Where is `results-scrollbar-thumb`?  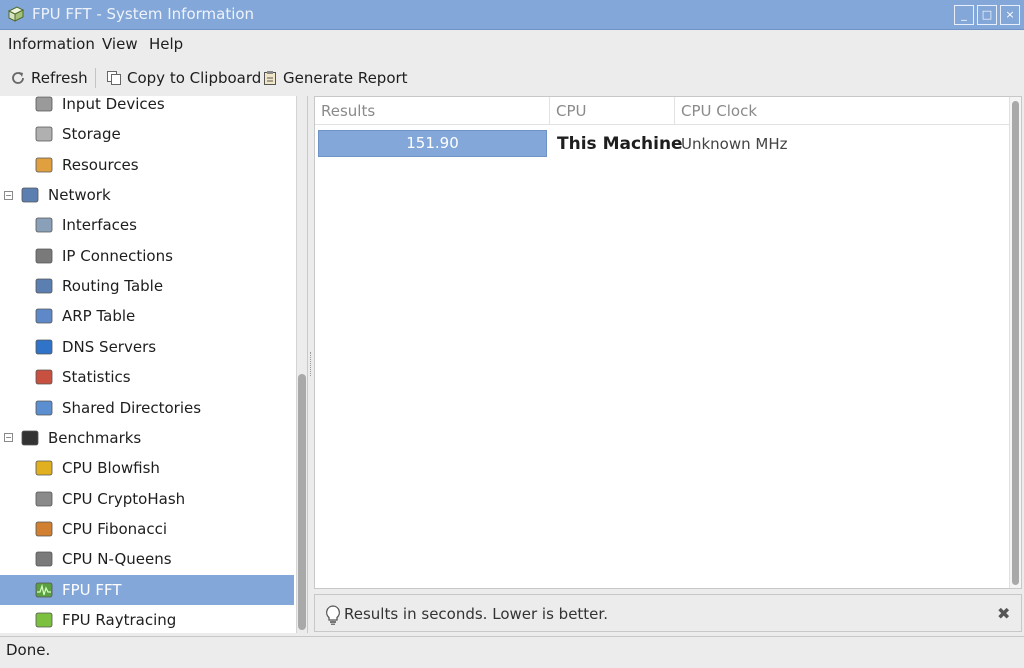 results-scrollbar-thumb is located at coordinates (1015, 343).